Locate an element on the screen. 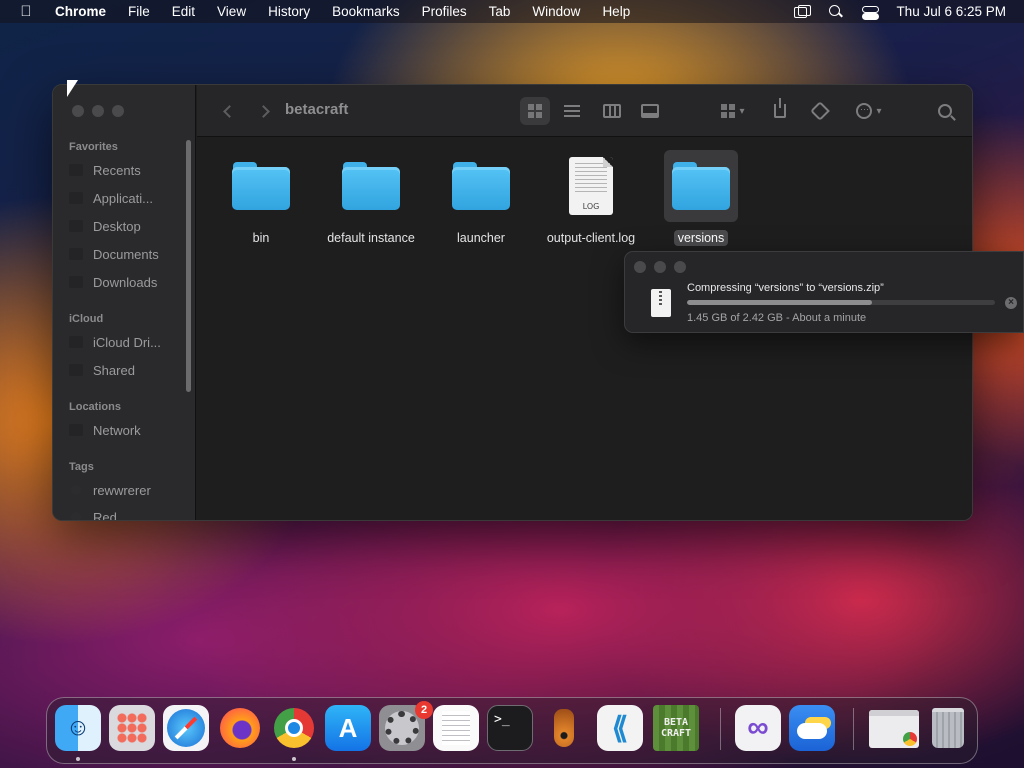 The width and height of the screenshot is (1024, 768). dock: ☺ A 2 >_ ⟪ BETA CRAFT ∞ is located at coordinates (512, 730).